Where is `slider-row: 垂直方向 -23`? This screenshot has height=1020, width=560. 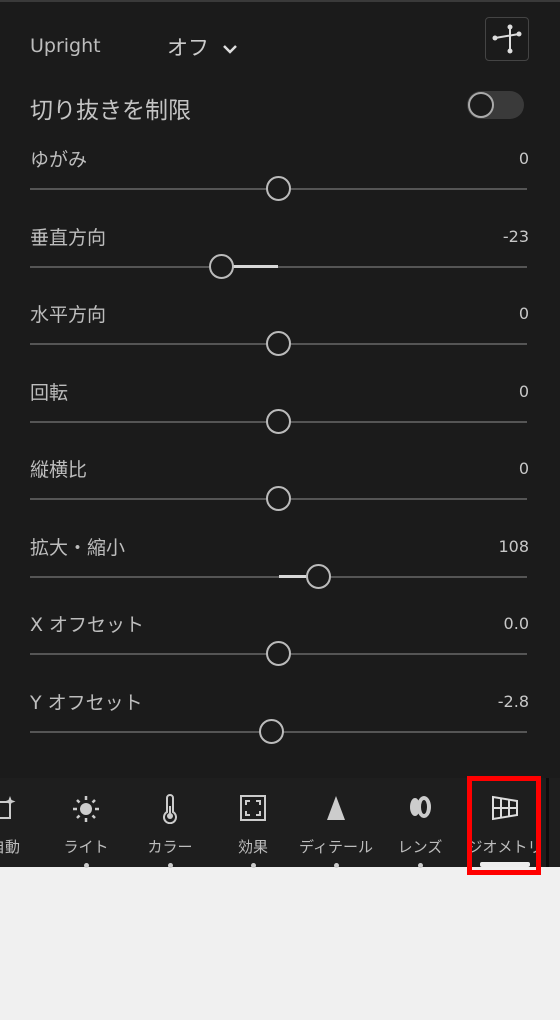 slider-row: 垂直方向 -23 is located at coordinates (280, 262).